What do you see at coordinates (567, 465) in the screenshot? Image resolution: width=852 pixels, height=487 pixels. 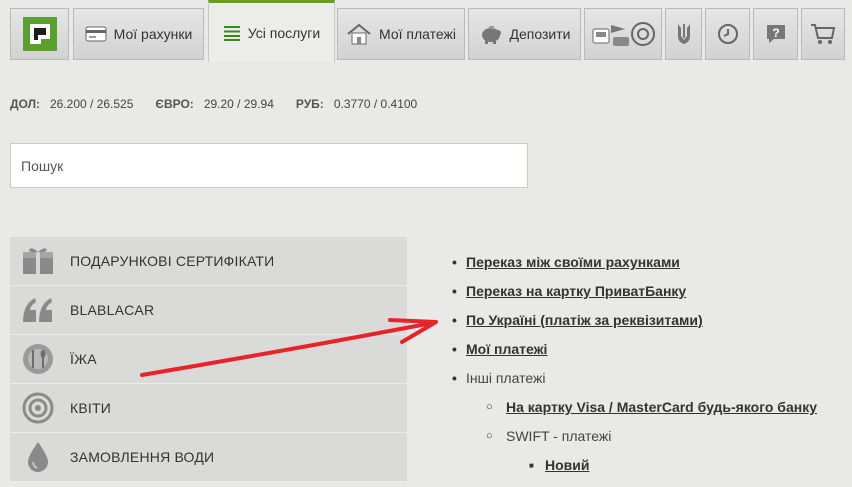 I see `link-swift-new: Новий` at bounding box center [567, 465].